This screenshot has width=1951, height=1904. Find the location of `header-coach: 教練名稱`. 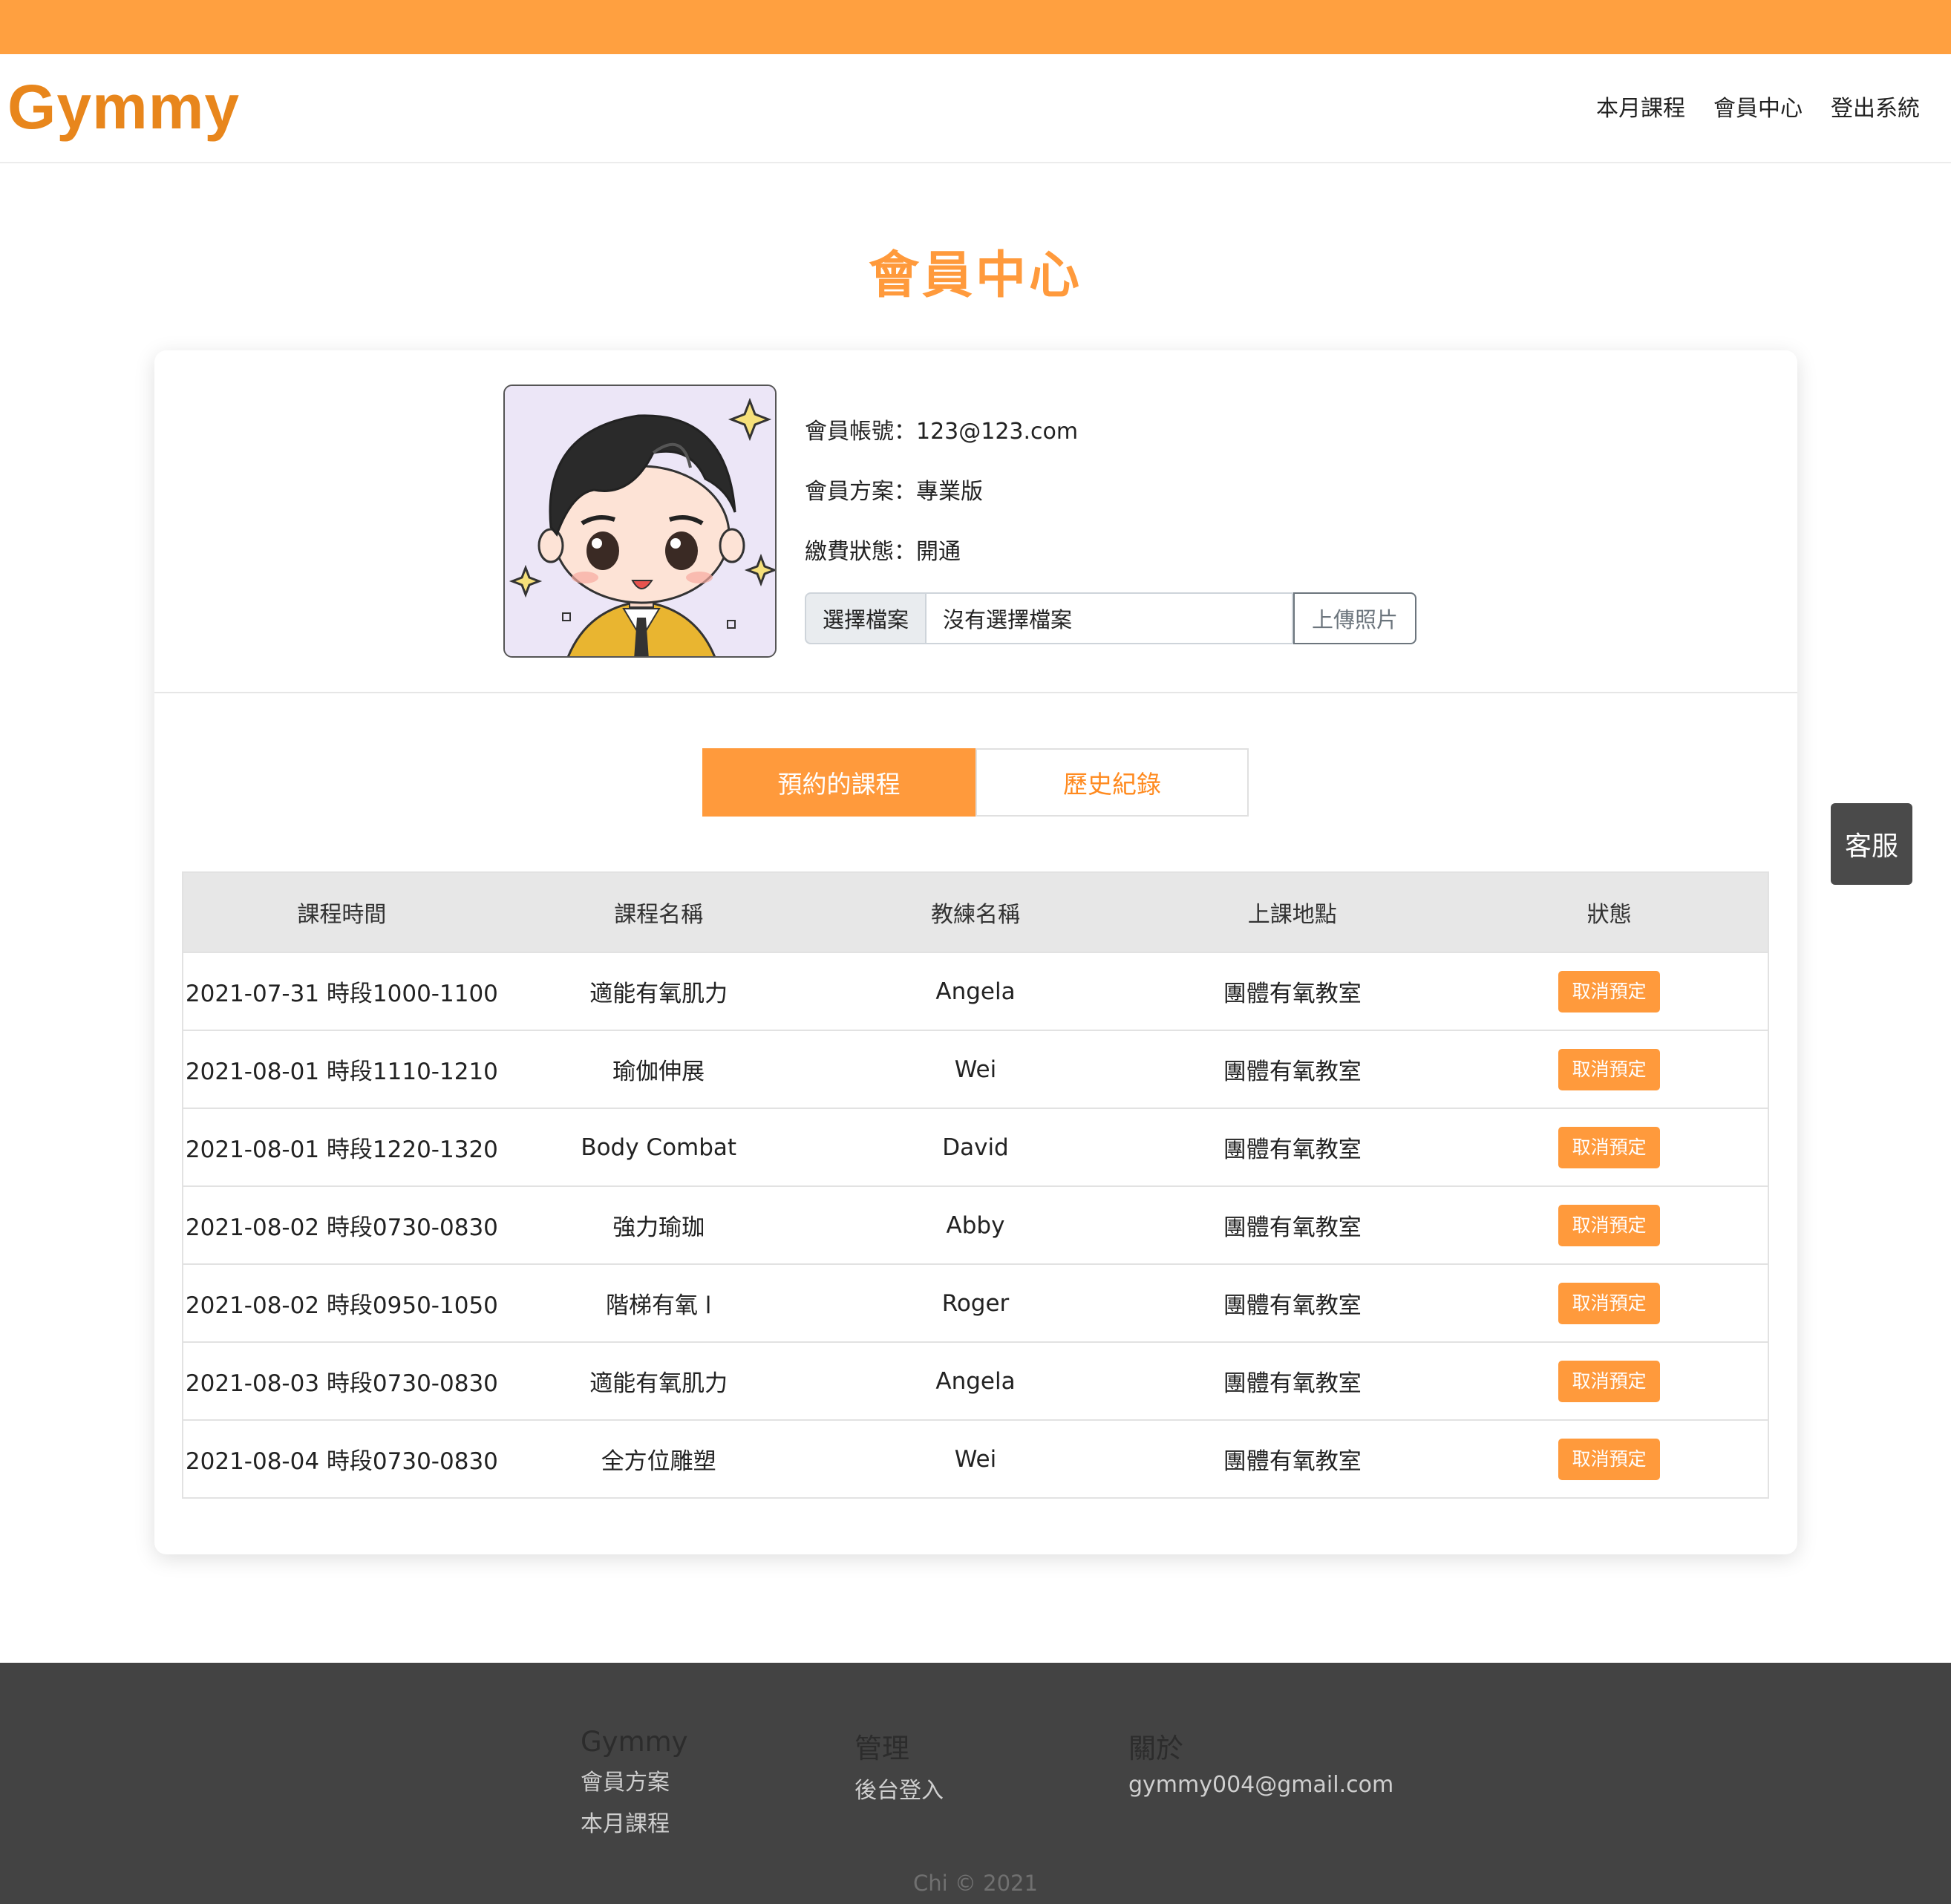

header-coach: 教練名稱 is located at coordinates (975, 915).